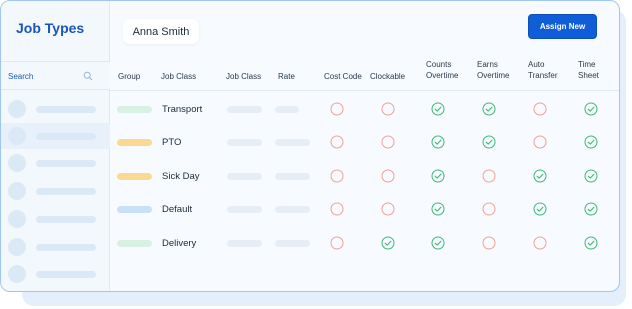 This screenshot has height=309, width=632. I want to click on header-line-1: Auto, so click(536, 64).